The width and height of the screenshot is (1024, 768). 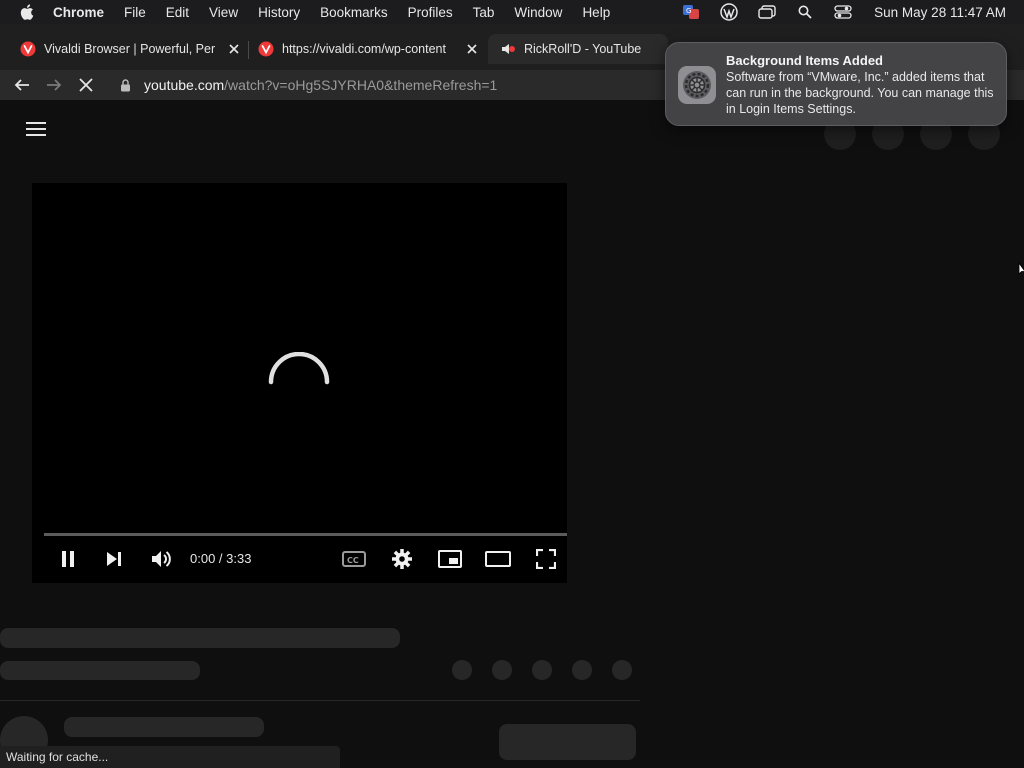 What do you see at coordinates (27, 12) in the screenshot?
I see `apple-menu-icon` at bounding box center [27, 12].